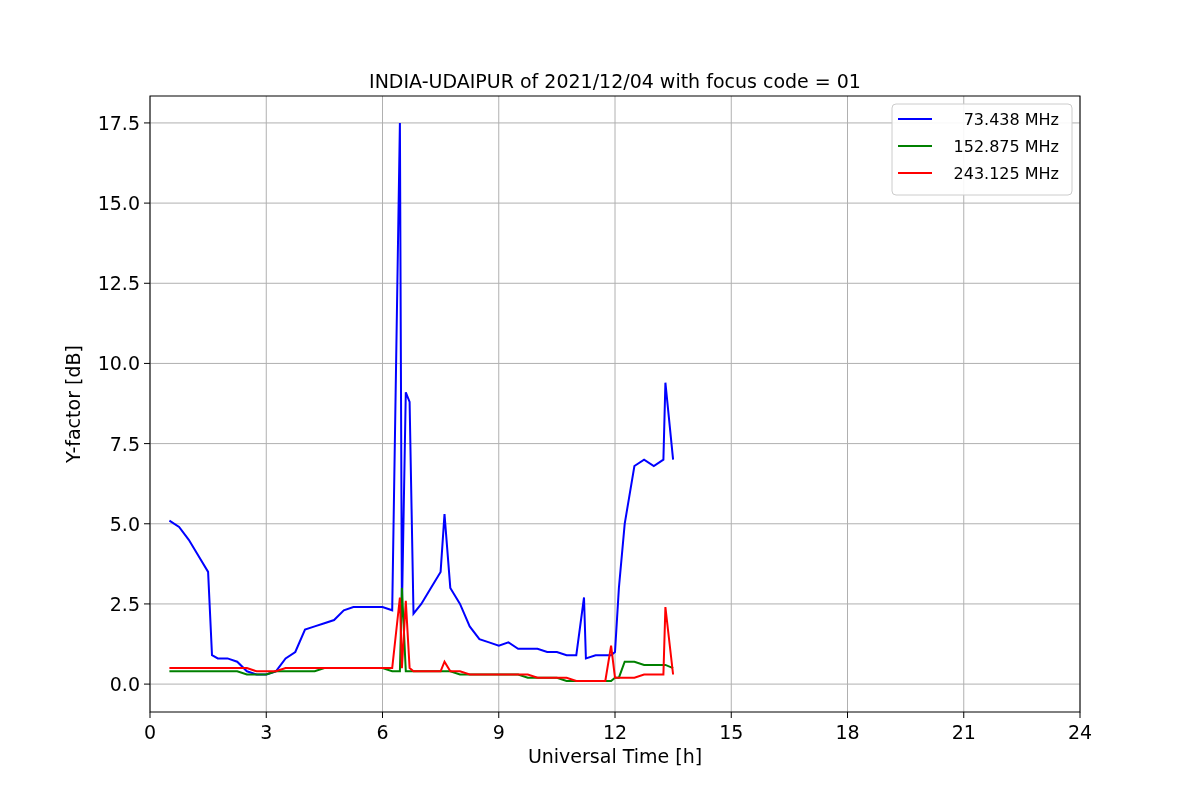 The height and width of the screenshot is (800, 1200). What do you see at coordinates (266, 732) in the screenshot?
I see `tick-label: 3` at bounding box center [266, 732].